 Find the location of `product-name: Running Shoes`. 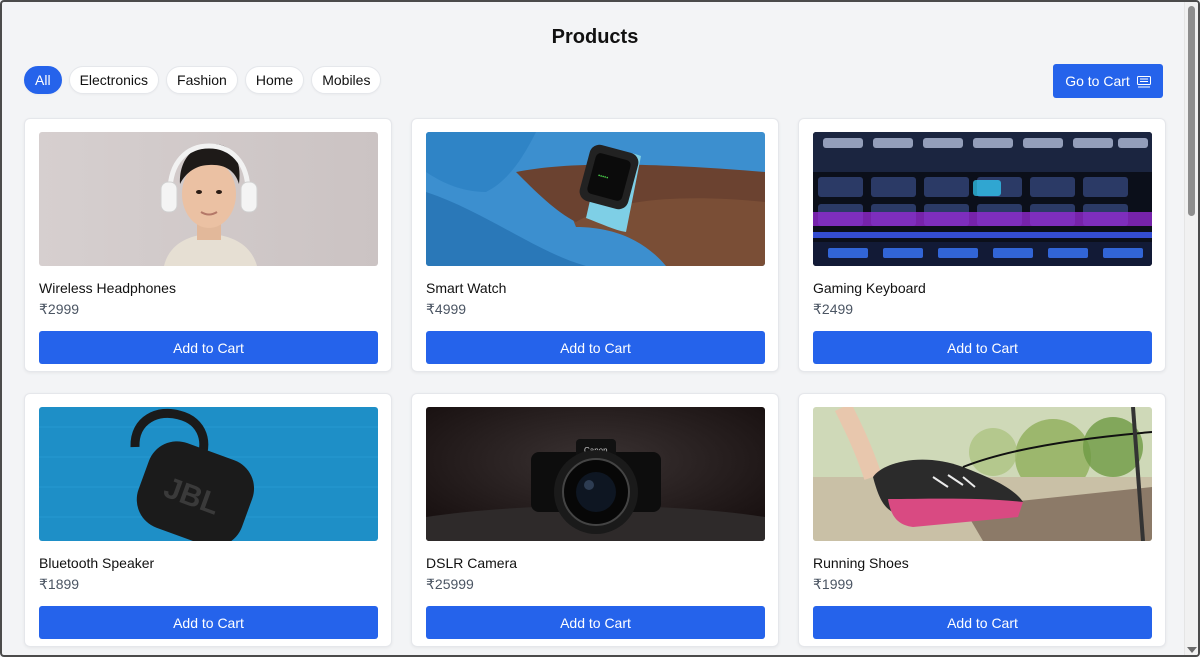

product-name: Running Shoes is located at coordinates (861, 563).